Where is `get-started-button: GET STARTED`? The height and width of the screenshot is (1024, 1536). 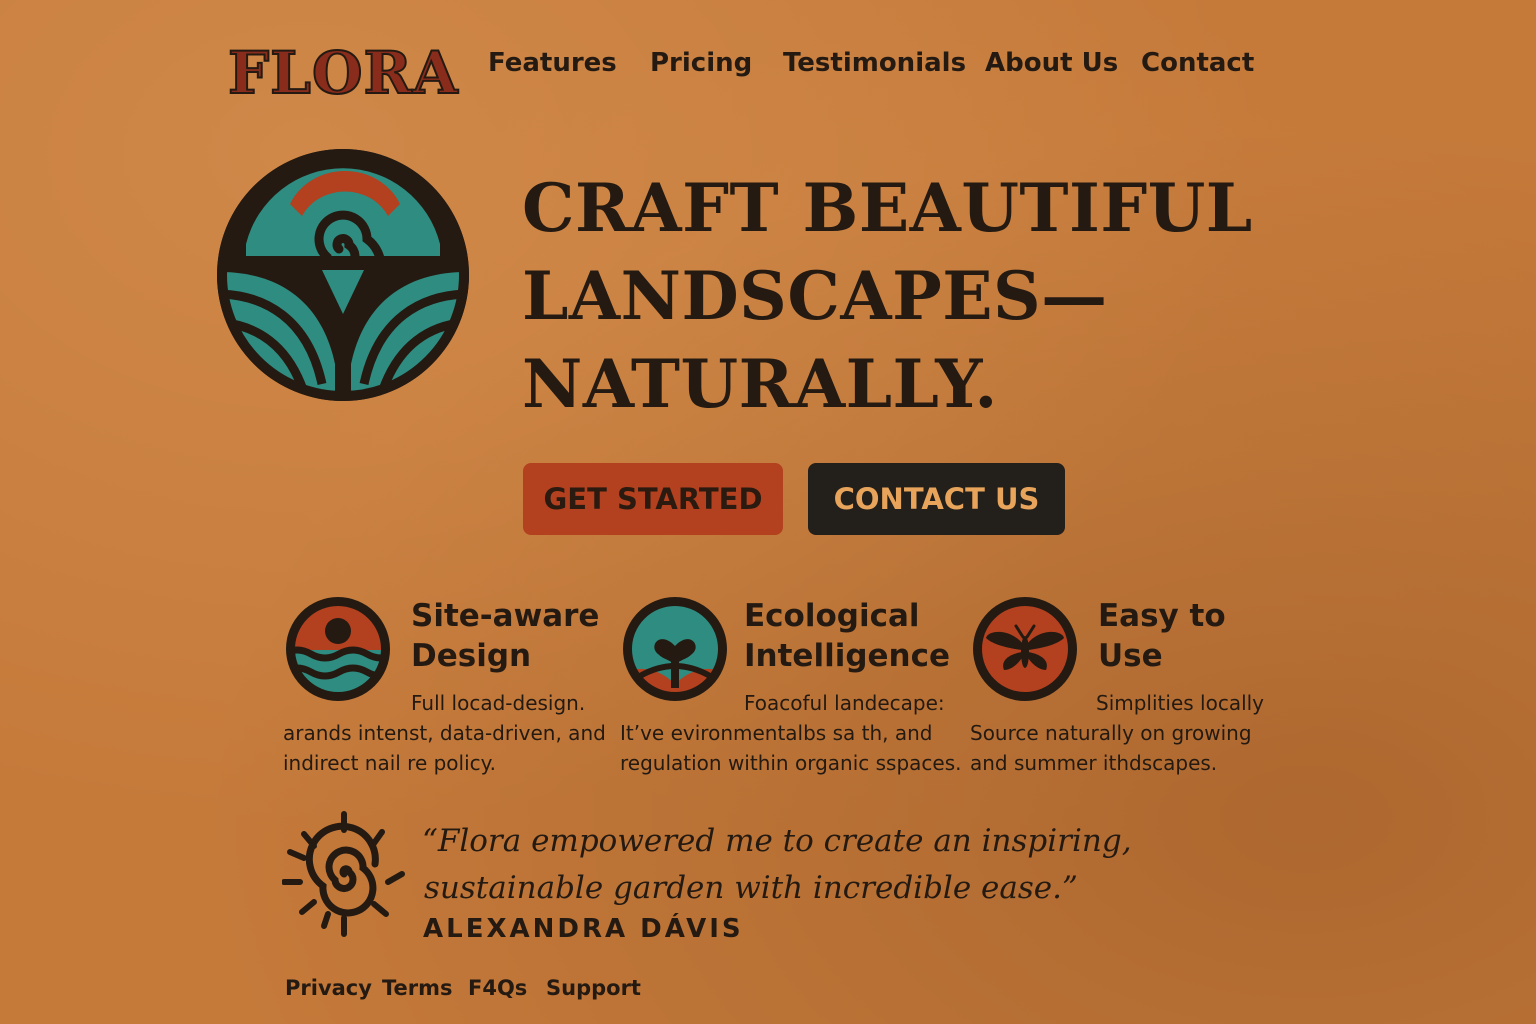
get-started-button: GET STARTED is located at coordinates (653, 499).